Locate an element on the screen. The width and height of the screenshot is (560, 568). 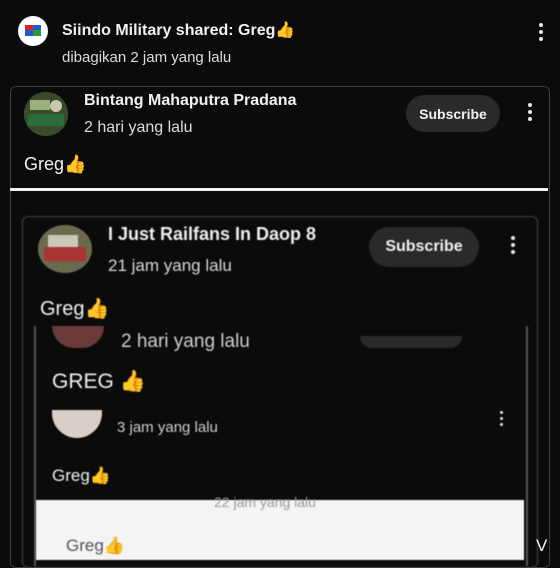
nested-post-body-3: Greg👍 is located at coordinates (95, 546).